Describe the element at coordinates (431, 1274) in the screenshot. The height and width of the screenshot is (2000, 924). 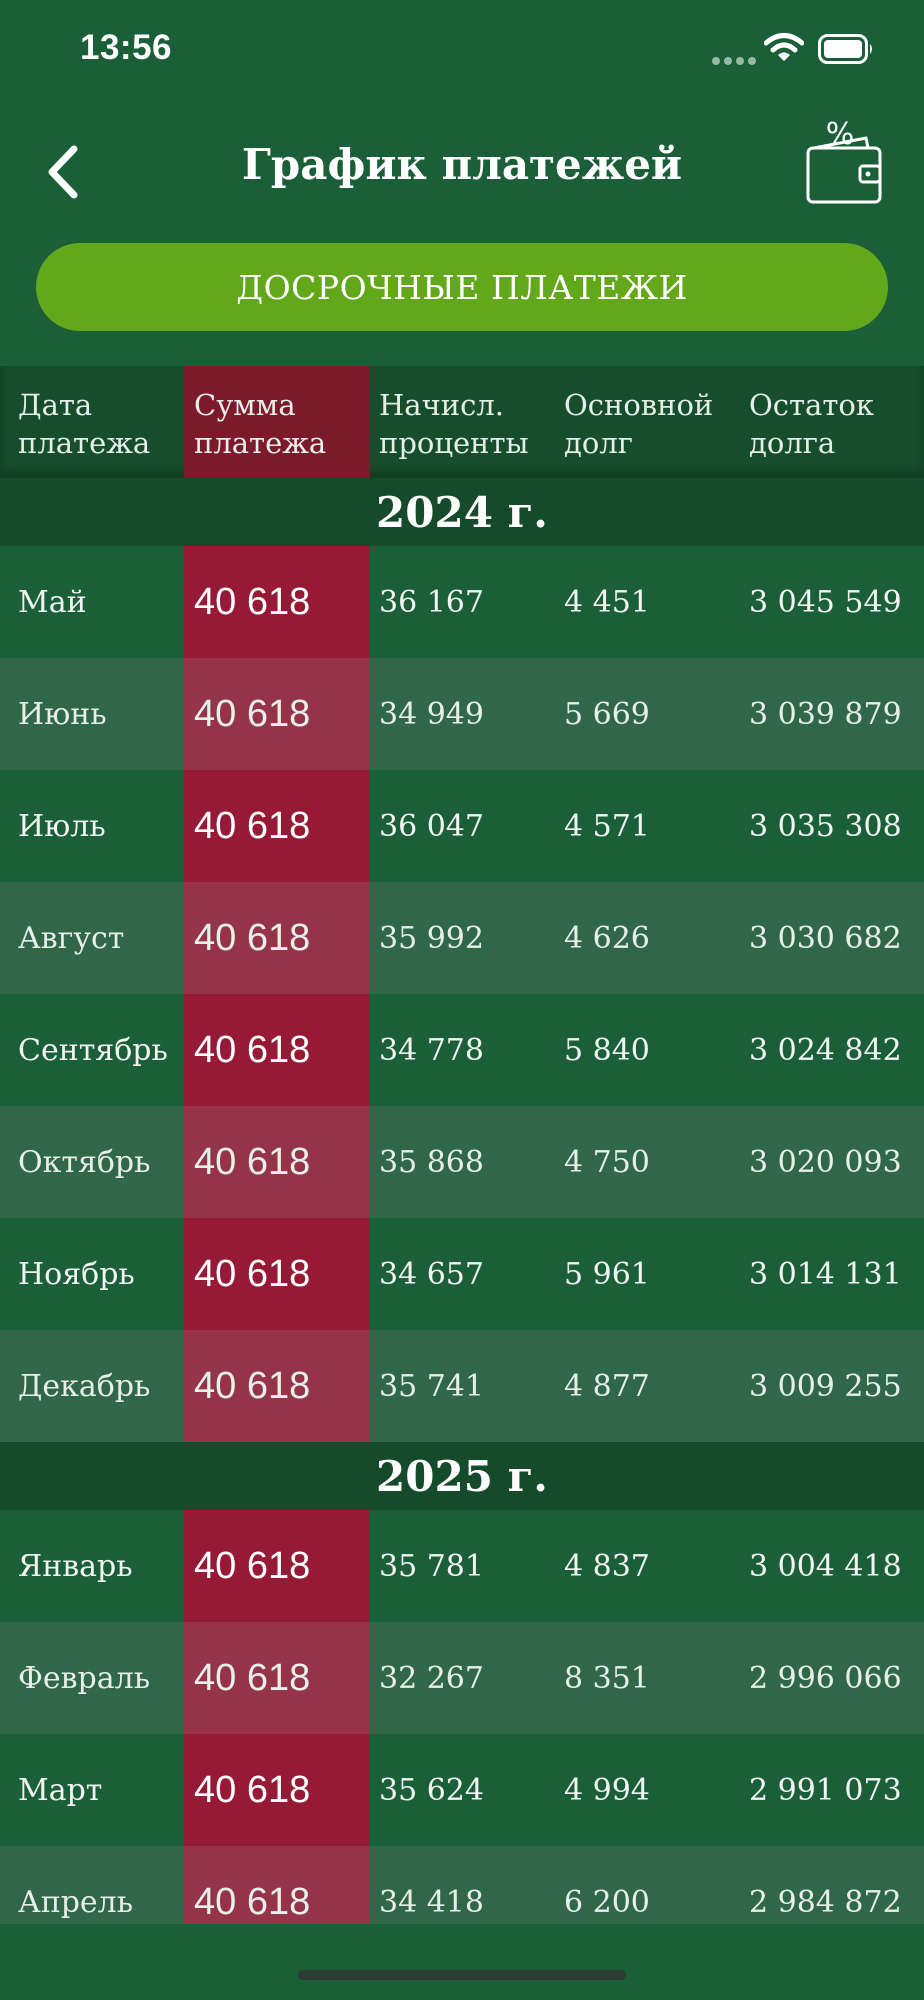
I see `accrued-interest: 34 657` at that location.